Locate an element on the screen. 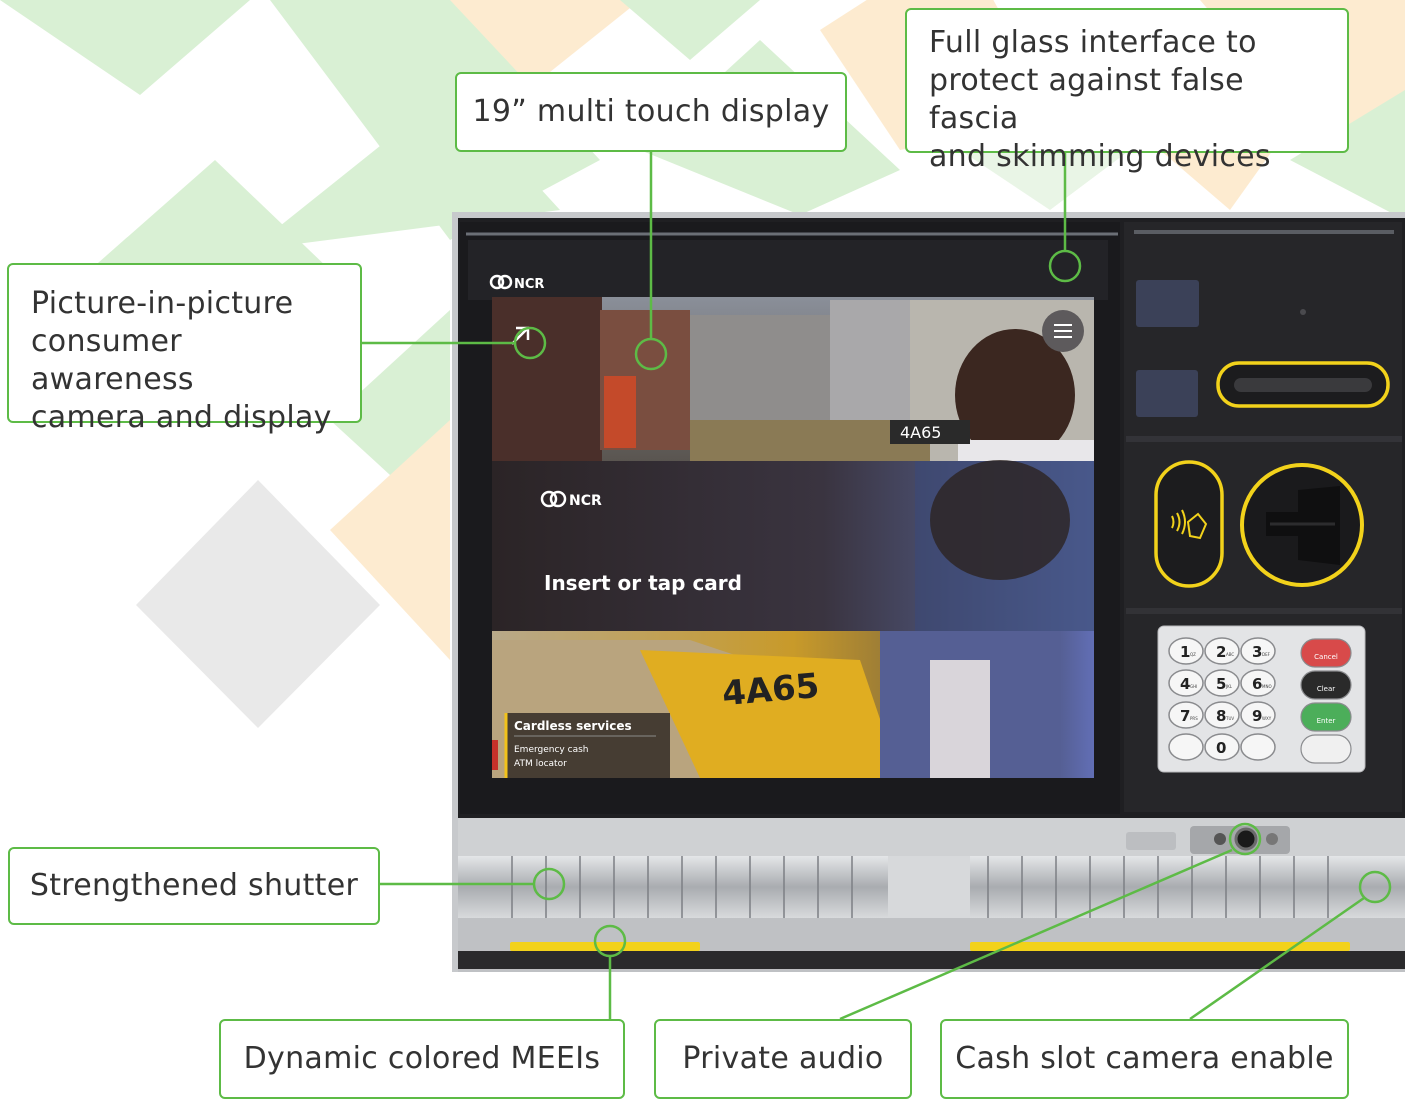  keypad-key: 6 MNO is located at coordinates (1258, 683).